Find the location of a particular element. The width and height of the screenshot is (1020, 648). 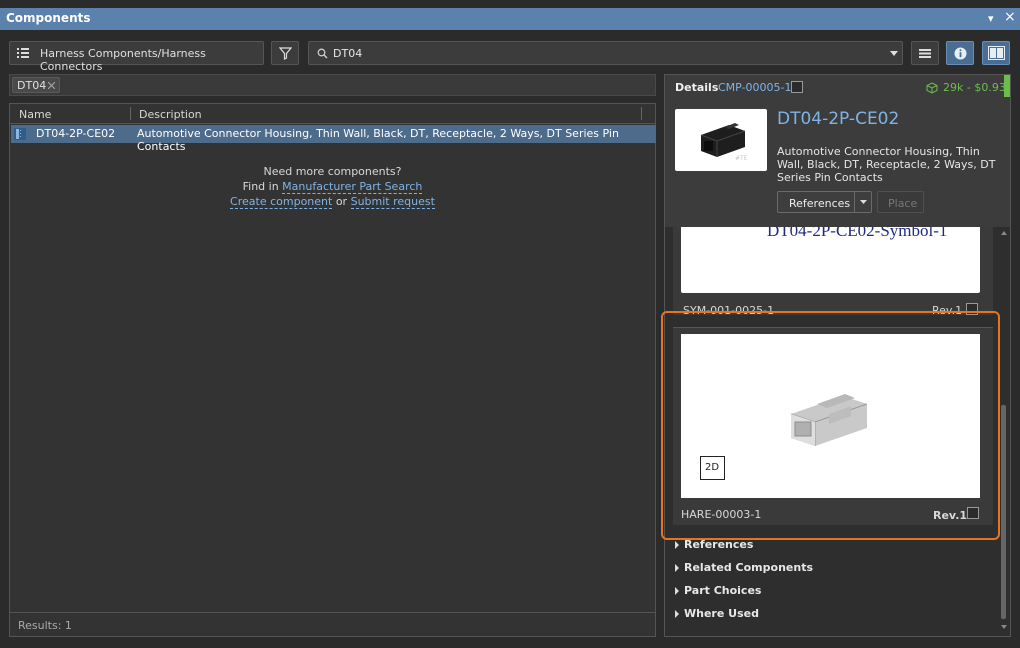

scroll-up-icon is located at coordinates (1004, 233).